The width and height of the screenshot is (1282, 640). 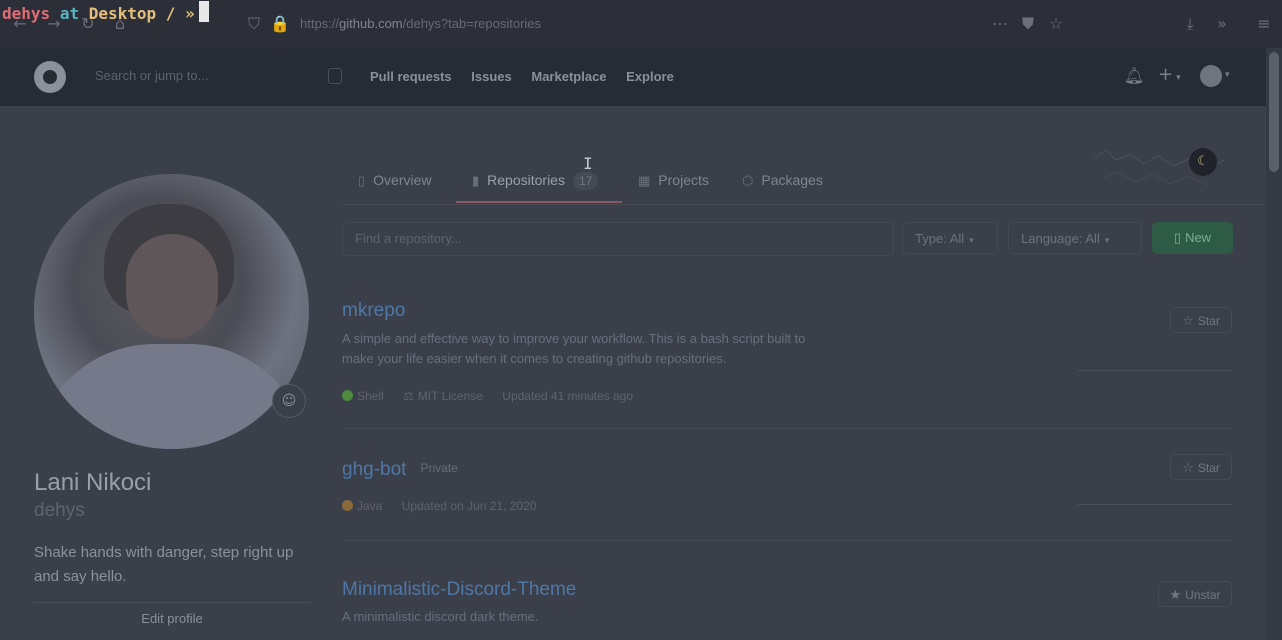 What do you see at coordinates (439, 468) in the screenshot?
I see `private-badge: Private` at bounding box center [439, 468].